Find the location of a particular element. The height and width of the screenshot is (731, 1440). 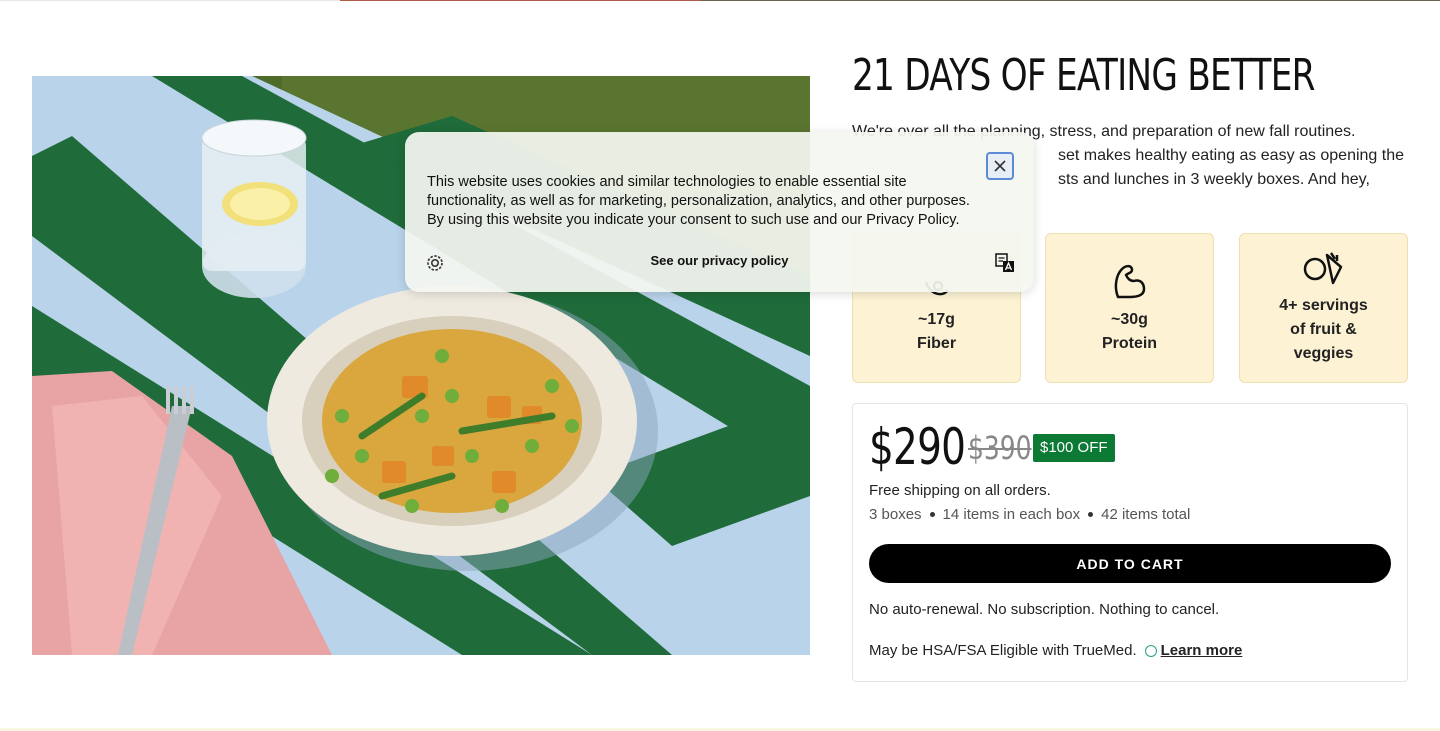

current-price: $290 is located at coordinates (917, 447).